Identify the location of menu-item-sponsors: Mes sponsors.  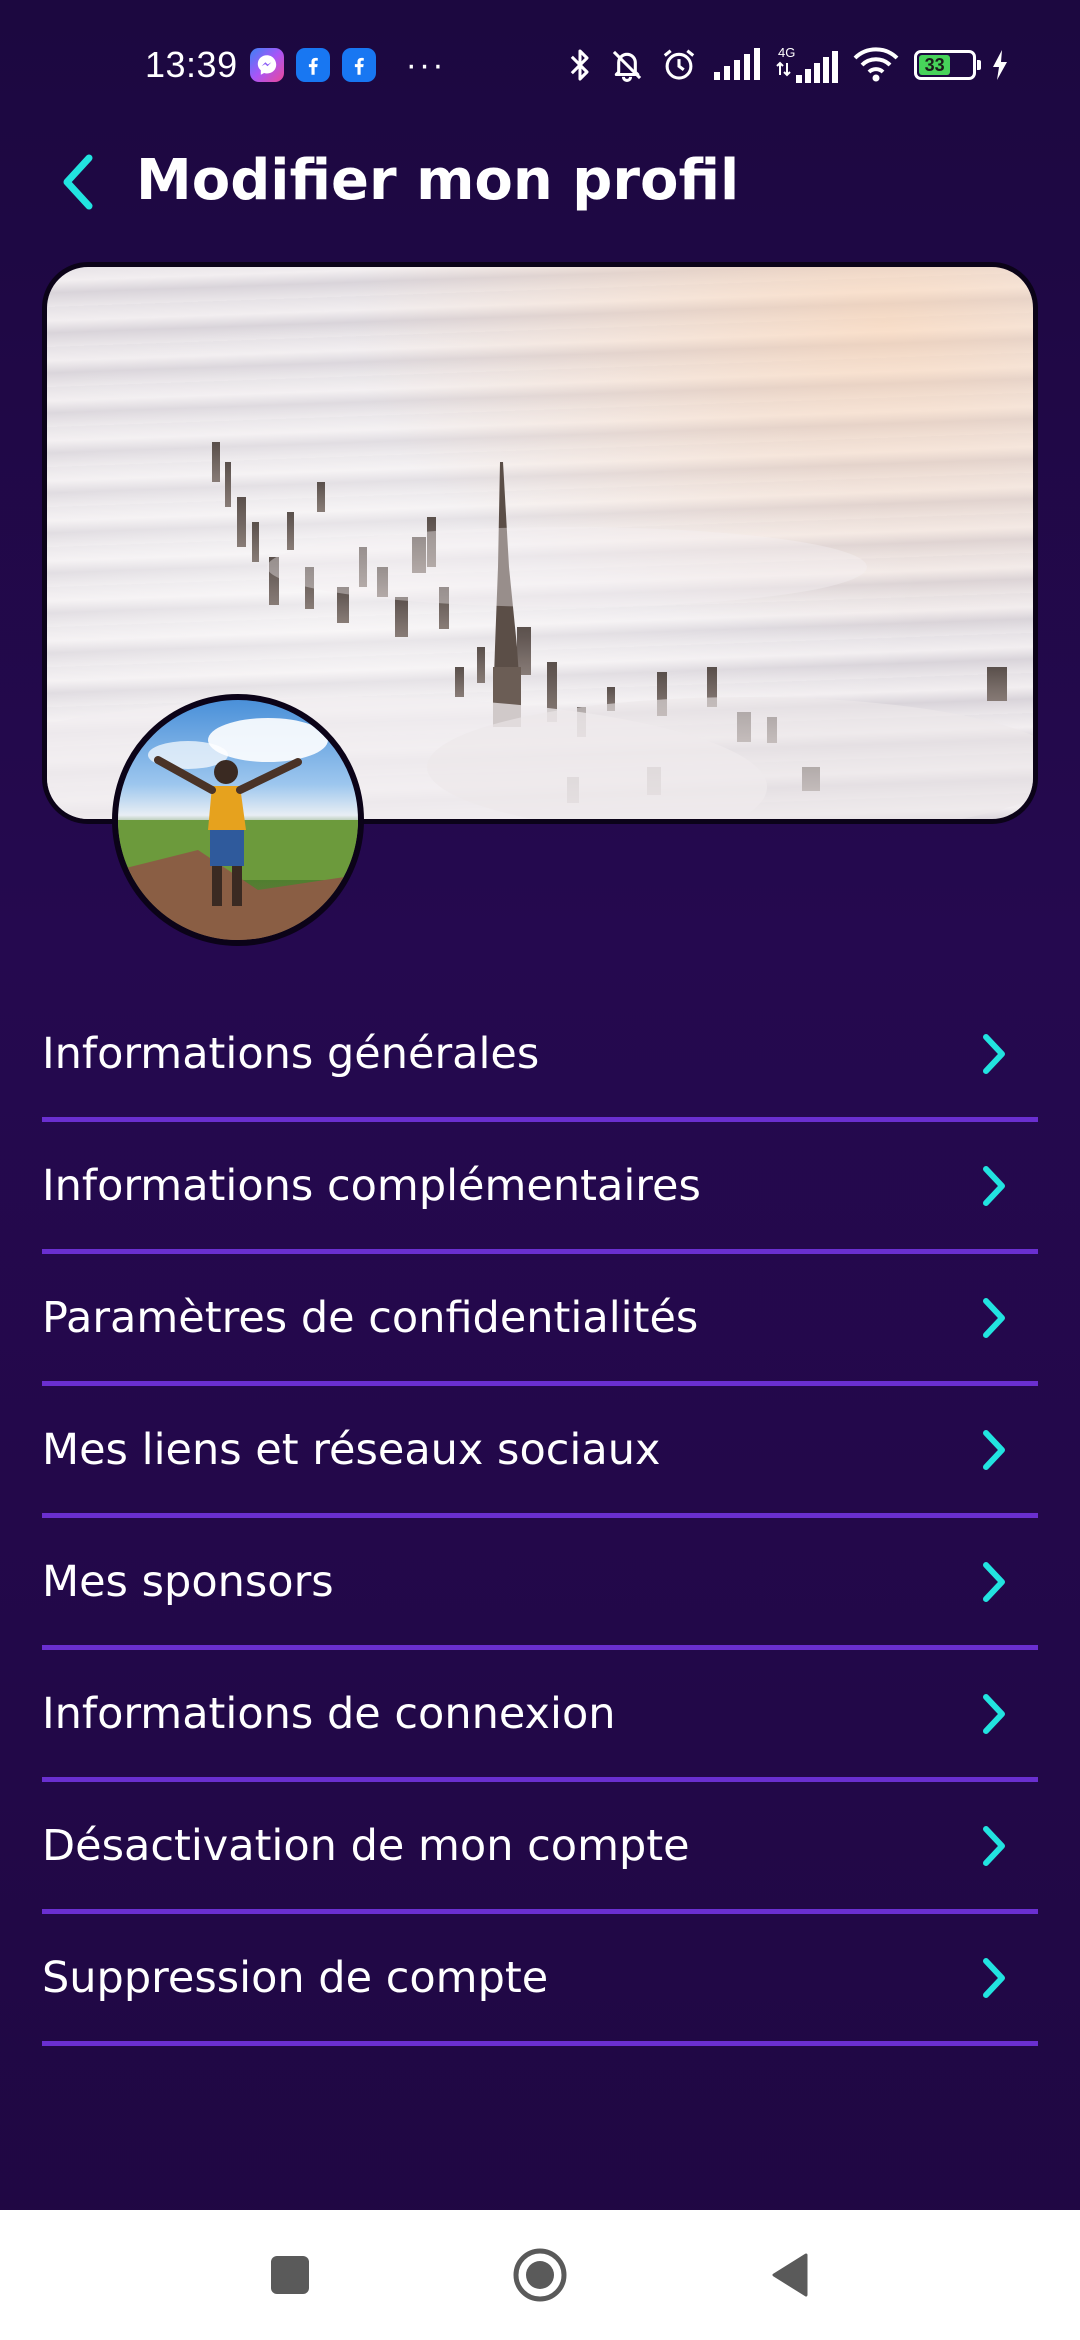
(540, 1584).